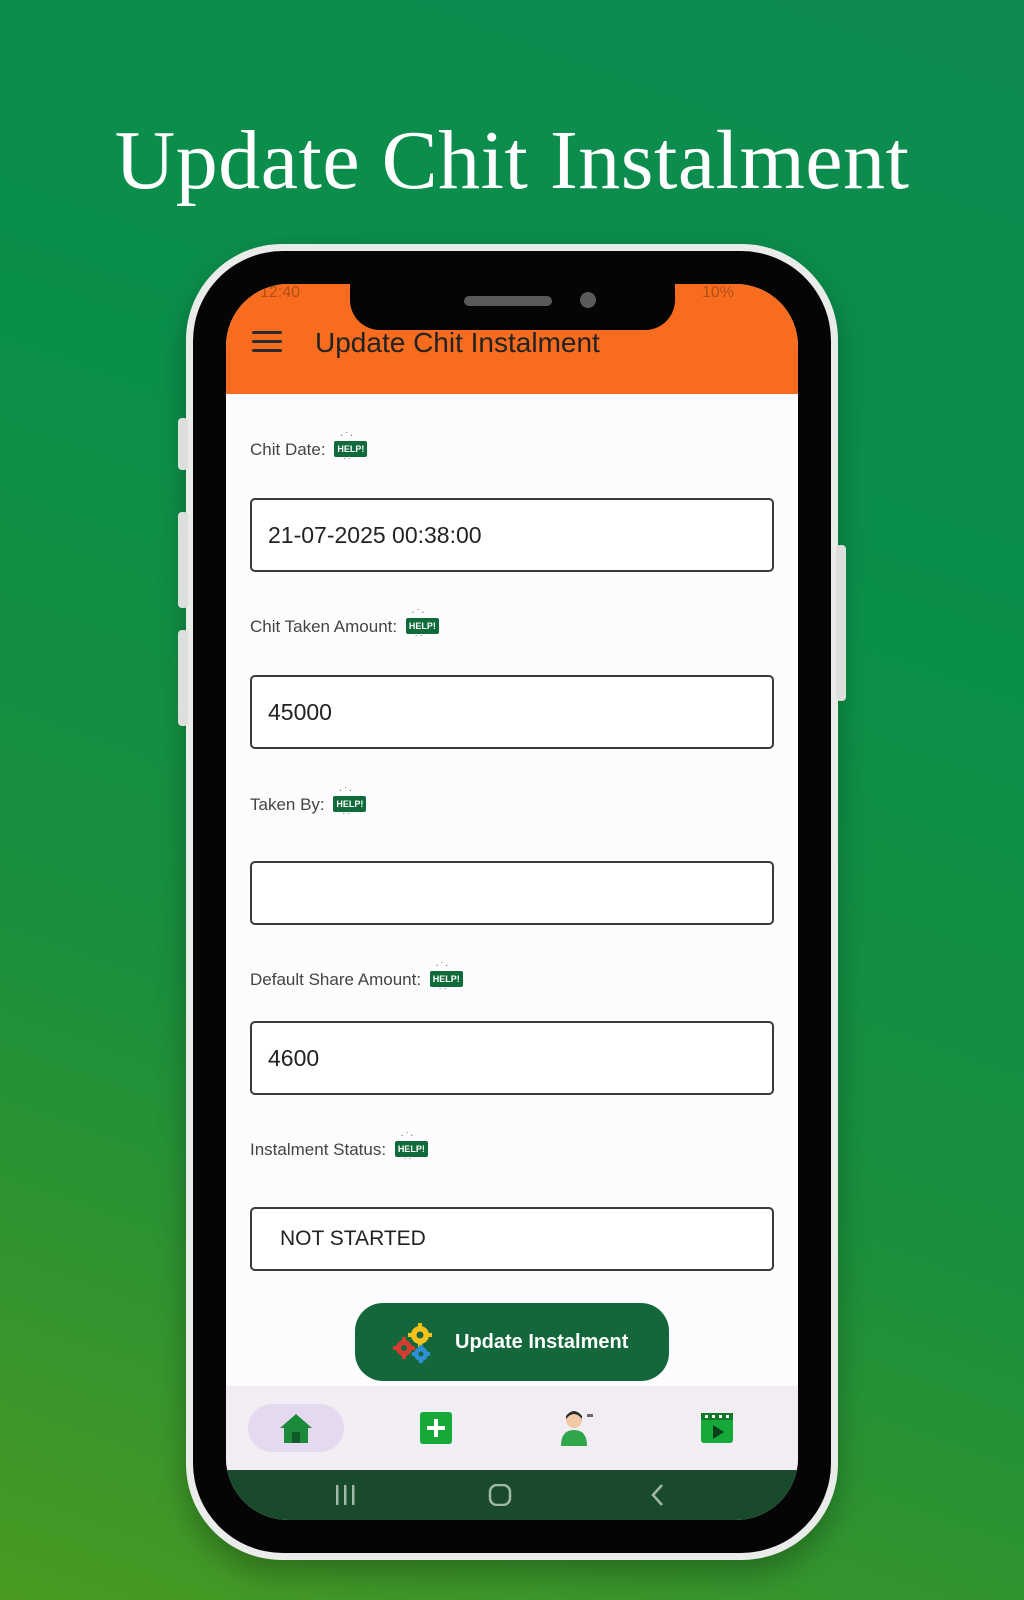 Image resolution: width=1024 pixels, height=1600 pixels. I want to click on app-bar-title: Update Chit Instalment, so click(457, 342).